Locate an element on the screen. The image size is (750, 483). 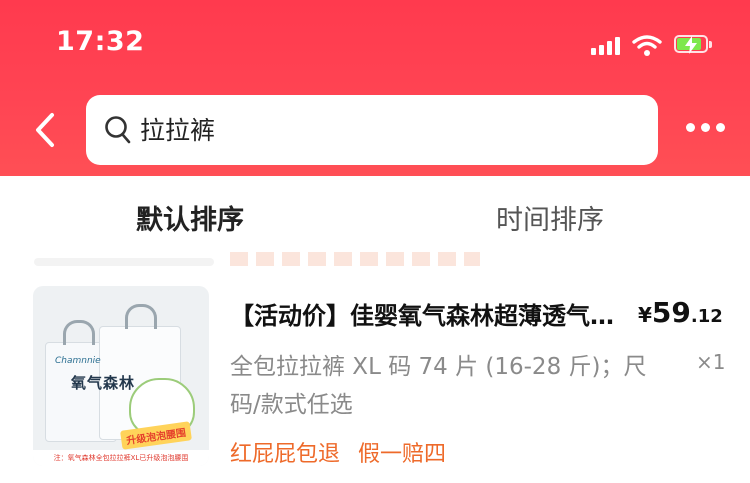
more-options-button is located at coordinates (705, 127).